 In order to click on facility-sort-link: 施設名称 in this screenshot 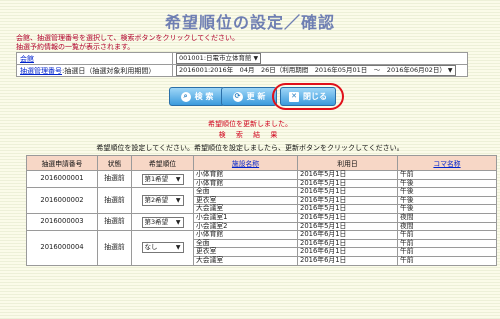, I will do `click(245, 164)`.